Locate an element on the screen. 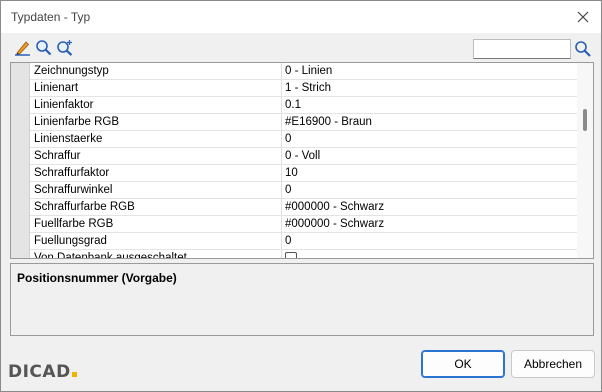 Image resolution: width=602 pixels, height=392 pixels. close-icon is located at coordinates (583, 17).